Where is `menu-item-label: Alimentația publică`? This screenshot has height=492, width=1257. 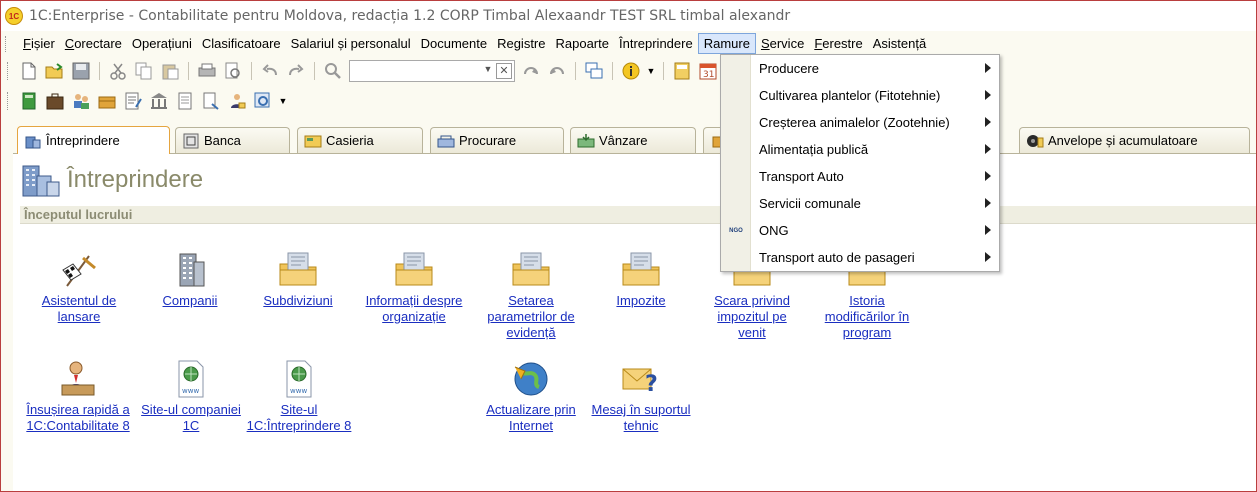 menu-item-label: Alimentația publică is located at coordinates (814, 149).